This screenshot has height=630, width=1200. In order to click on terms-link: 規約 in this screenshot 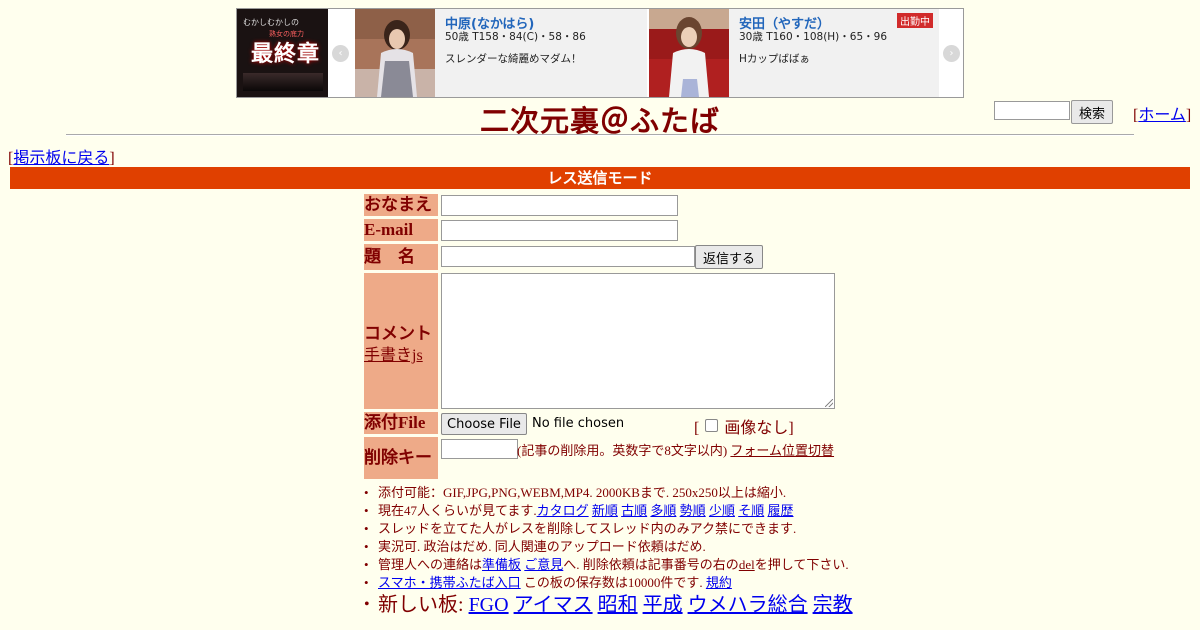, I will do `click(719, 582)`.